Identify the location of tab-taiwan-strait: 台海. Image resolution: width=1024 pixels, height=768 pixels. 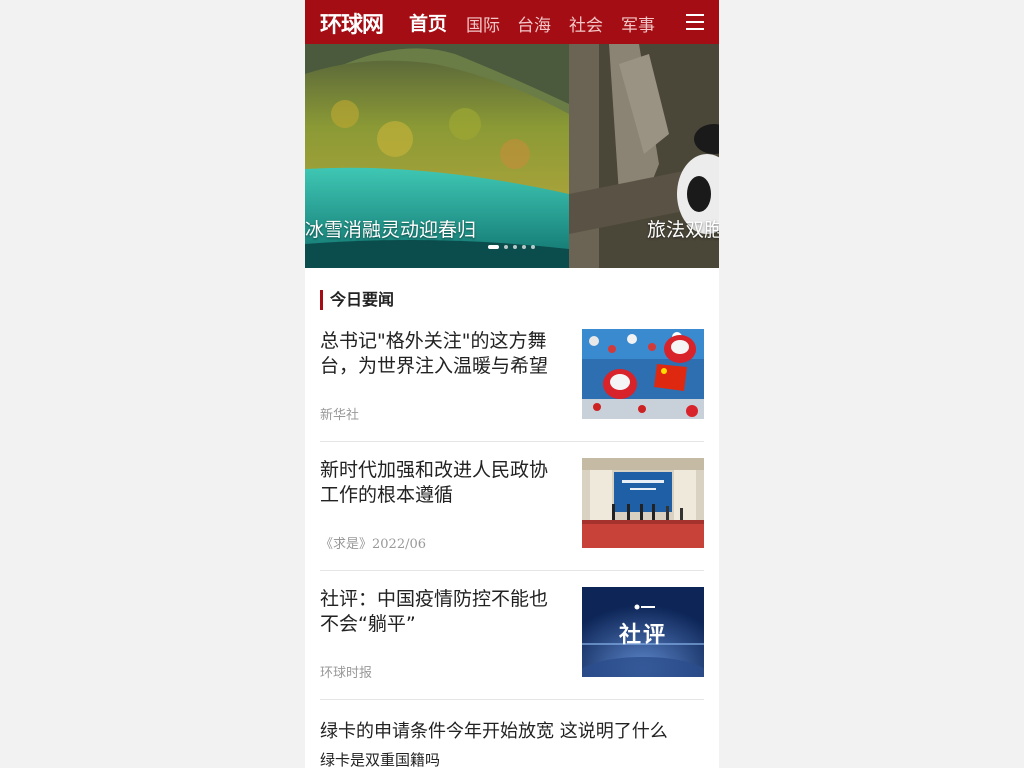
(534, 23).